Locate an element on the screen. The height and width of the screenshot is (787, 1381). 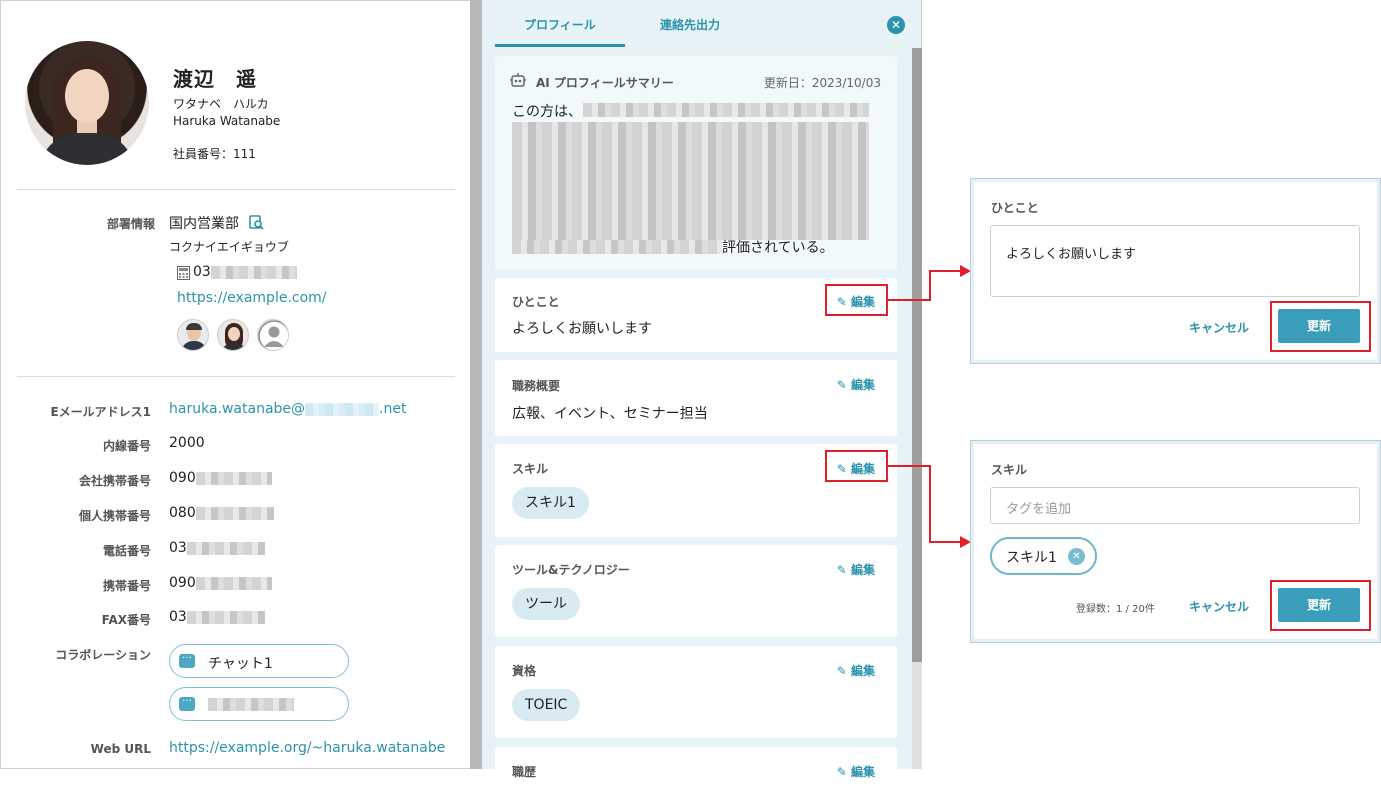
duties-card: 職務概要 ✎ 編集 広報、イベント、セミナー担当 is located at coordinates (696, 398).